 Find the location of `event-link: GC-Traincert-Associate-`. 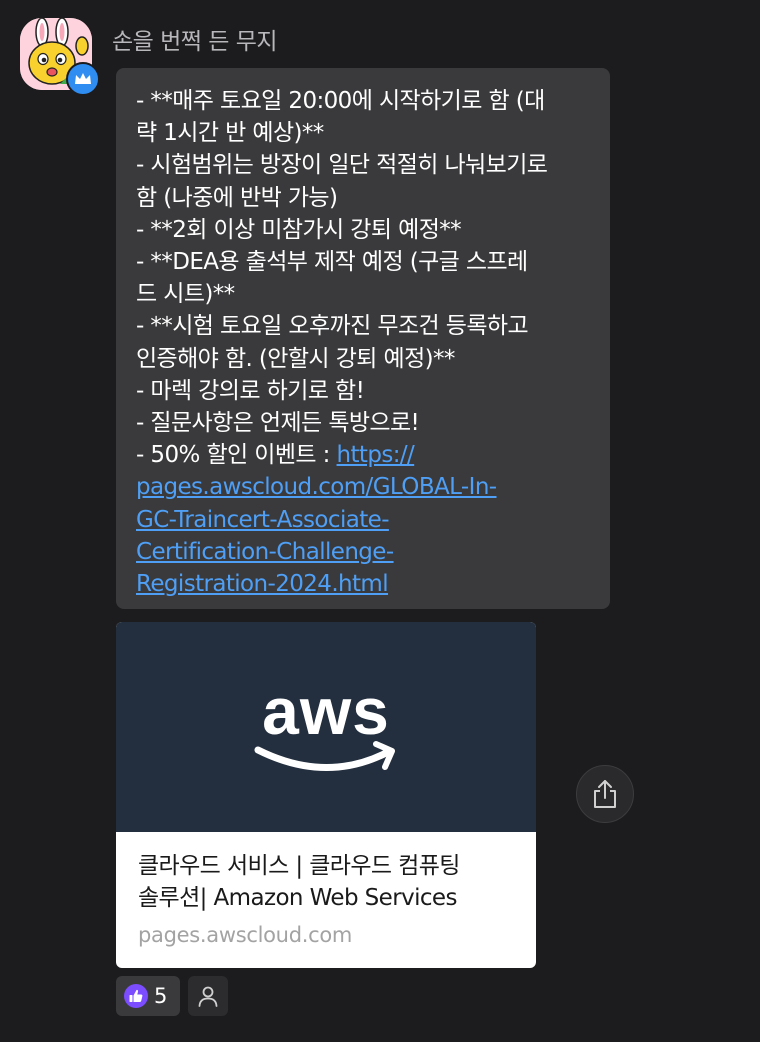

event-link: GC-Traincert-Associate- is located at coordinates (262, 520).